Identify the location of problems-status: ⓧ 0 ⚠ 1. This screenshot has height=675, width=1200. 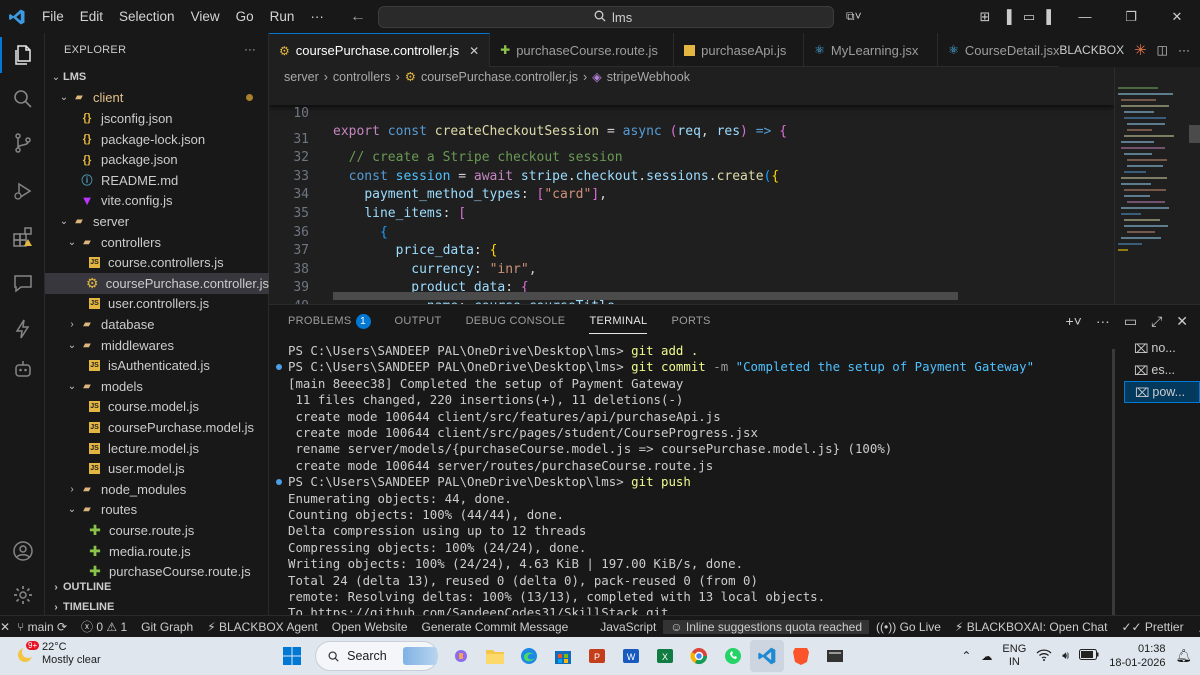
(104, 626).